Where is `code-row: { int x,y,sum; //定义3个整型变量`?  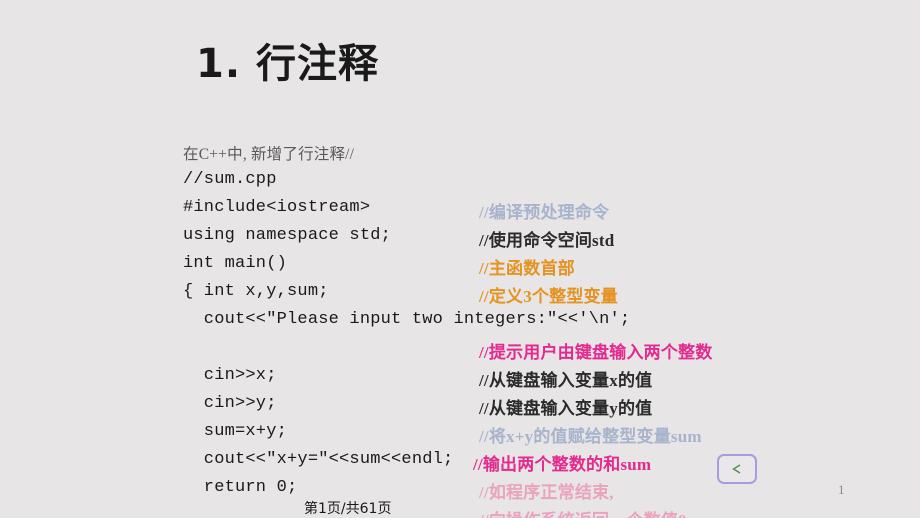 code-row: { int x,y,sum; //定义3个整型变量 is located at coordinates (543, 296).